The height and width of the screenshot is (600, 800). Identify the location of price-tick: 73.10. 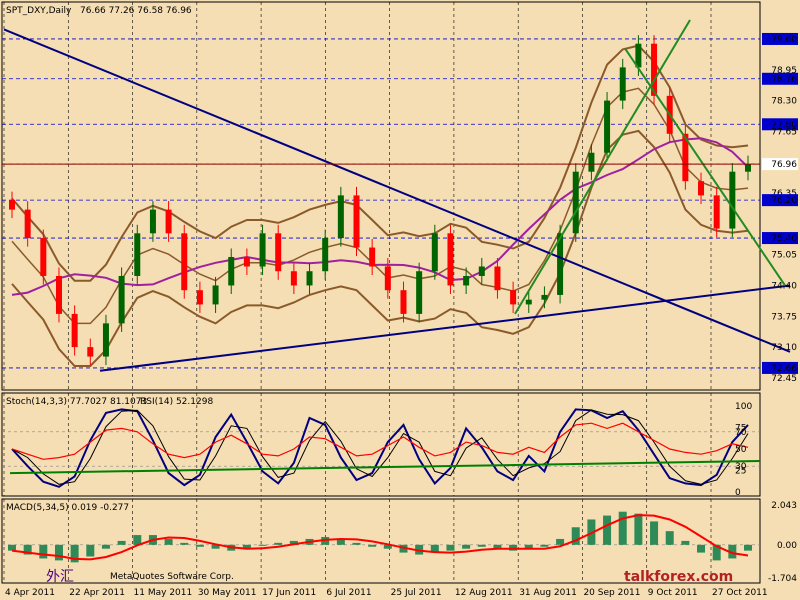
(784, 348).